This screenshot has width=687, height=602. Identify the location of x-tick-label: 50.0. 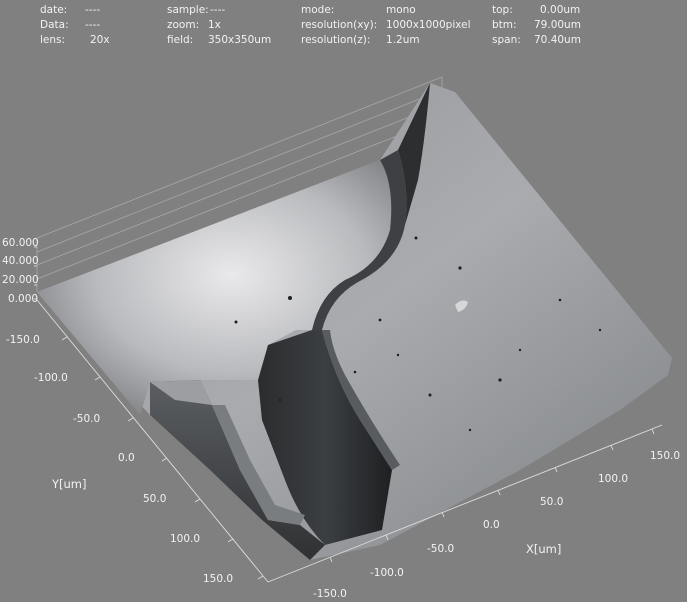
(551, 502).